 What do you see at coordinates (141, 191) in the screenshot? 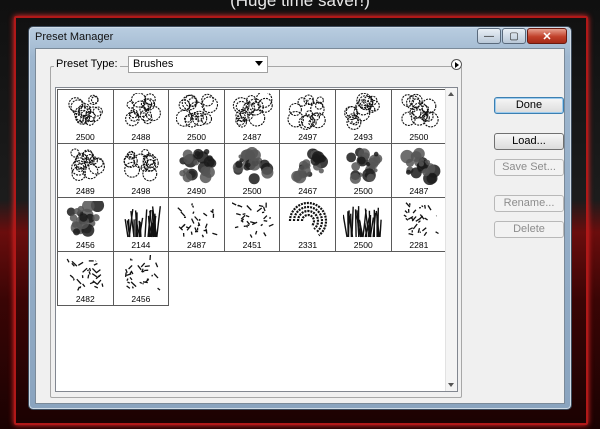
I see `brush-size-label: 2498` at bounding box center [141, 191].